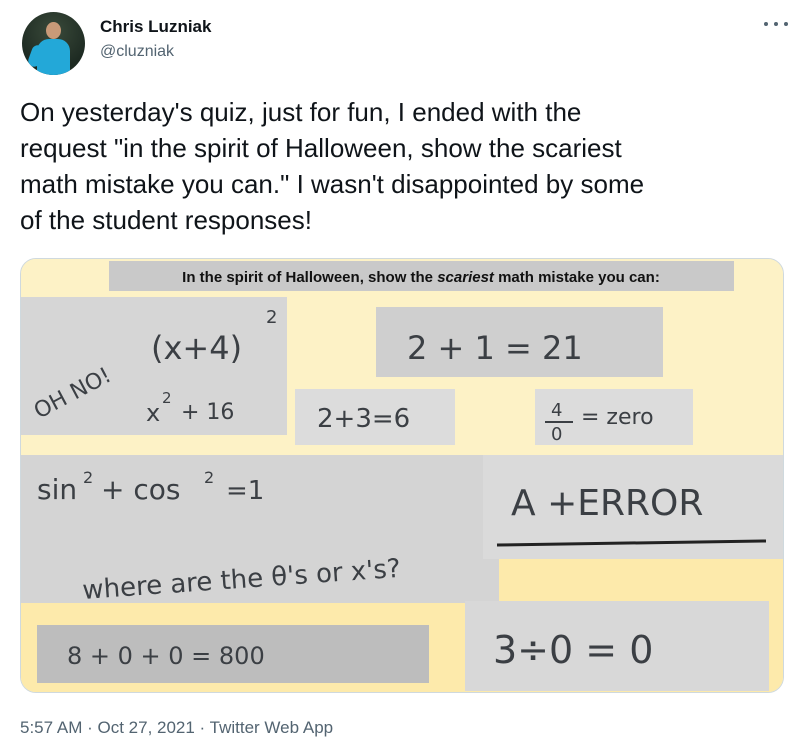  What do you see at coordinates (556, 410) in the screenshot?
I see `fraction-numerator: 4` at bounding box center [556, 410].